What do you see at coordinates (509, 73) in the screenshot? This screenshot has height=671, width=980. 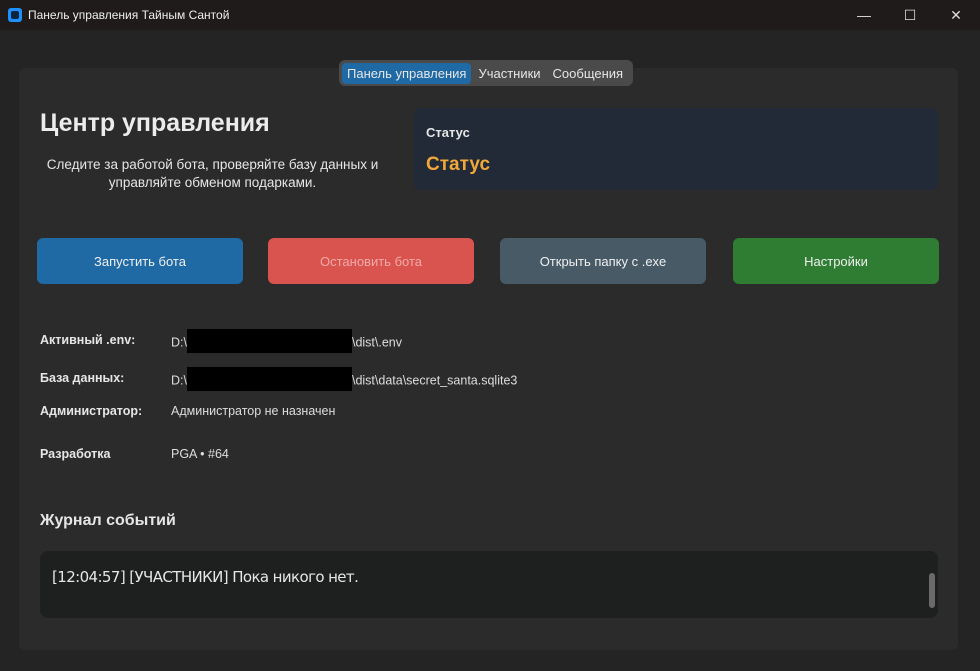 I see `tab-participants: Участники` at bounding box center [509, 73].